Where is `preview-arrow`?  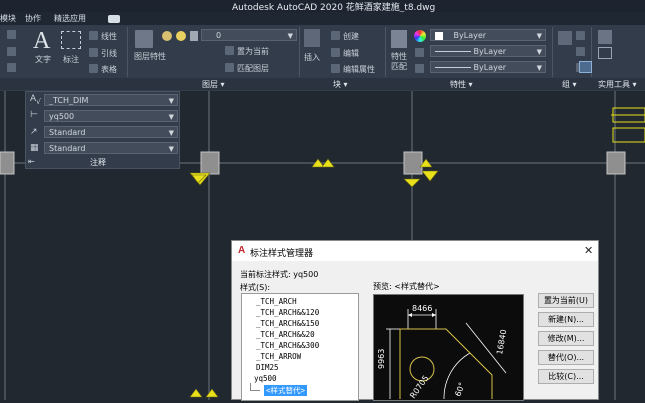
preview-arrow is located at coordinates (434, 315).